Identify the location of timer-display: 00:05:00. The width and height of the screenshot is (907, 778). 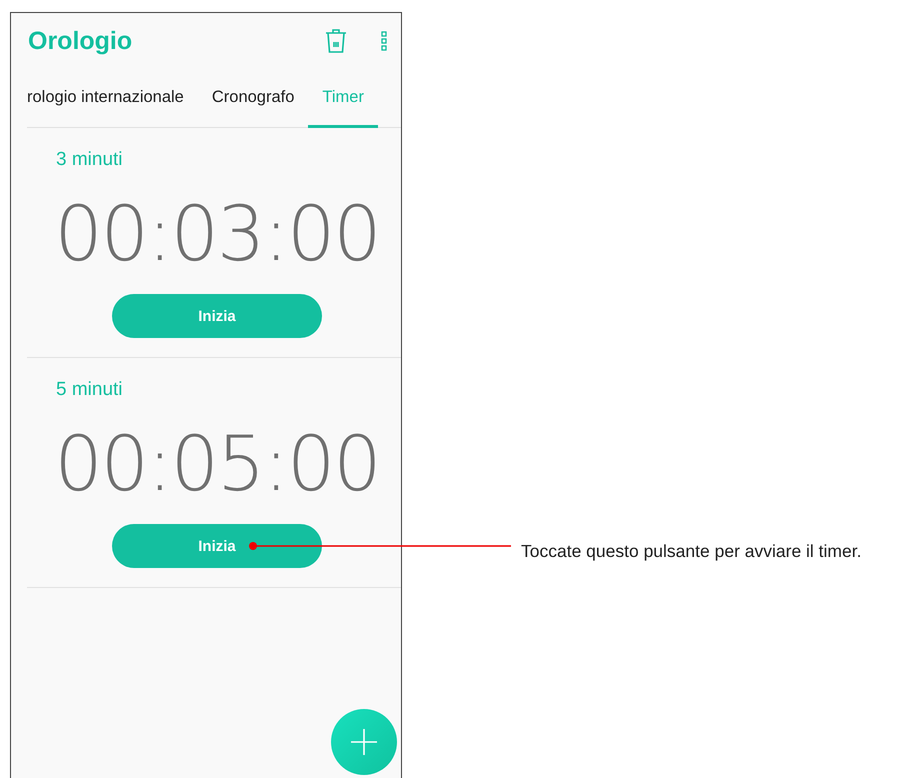
(217, 464).